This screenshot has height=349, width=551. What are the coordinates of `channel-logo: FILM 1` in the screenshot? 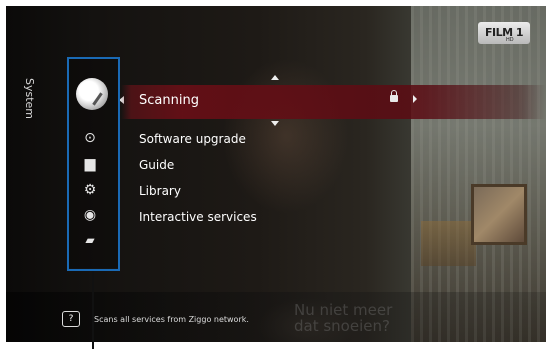 It's located at (504, 33).